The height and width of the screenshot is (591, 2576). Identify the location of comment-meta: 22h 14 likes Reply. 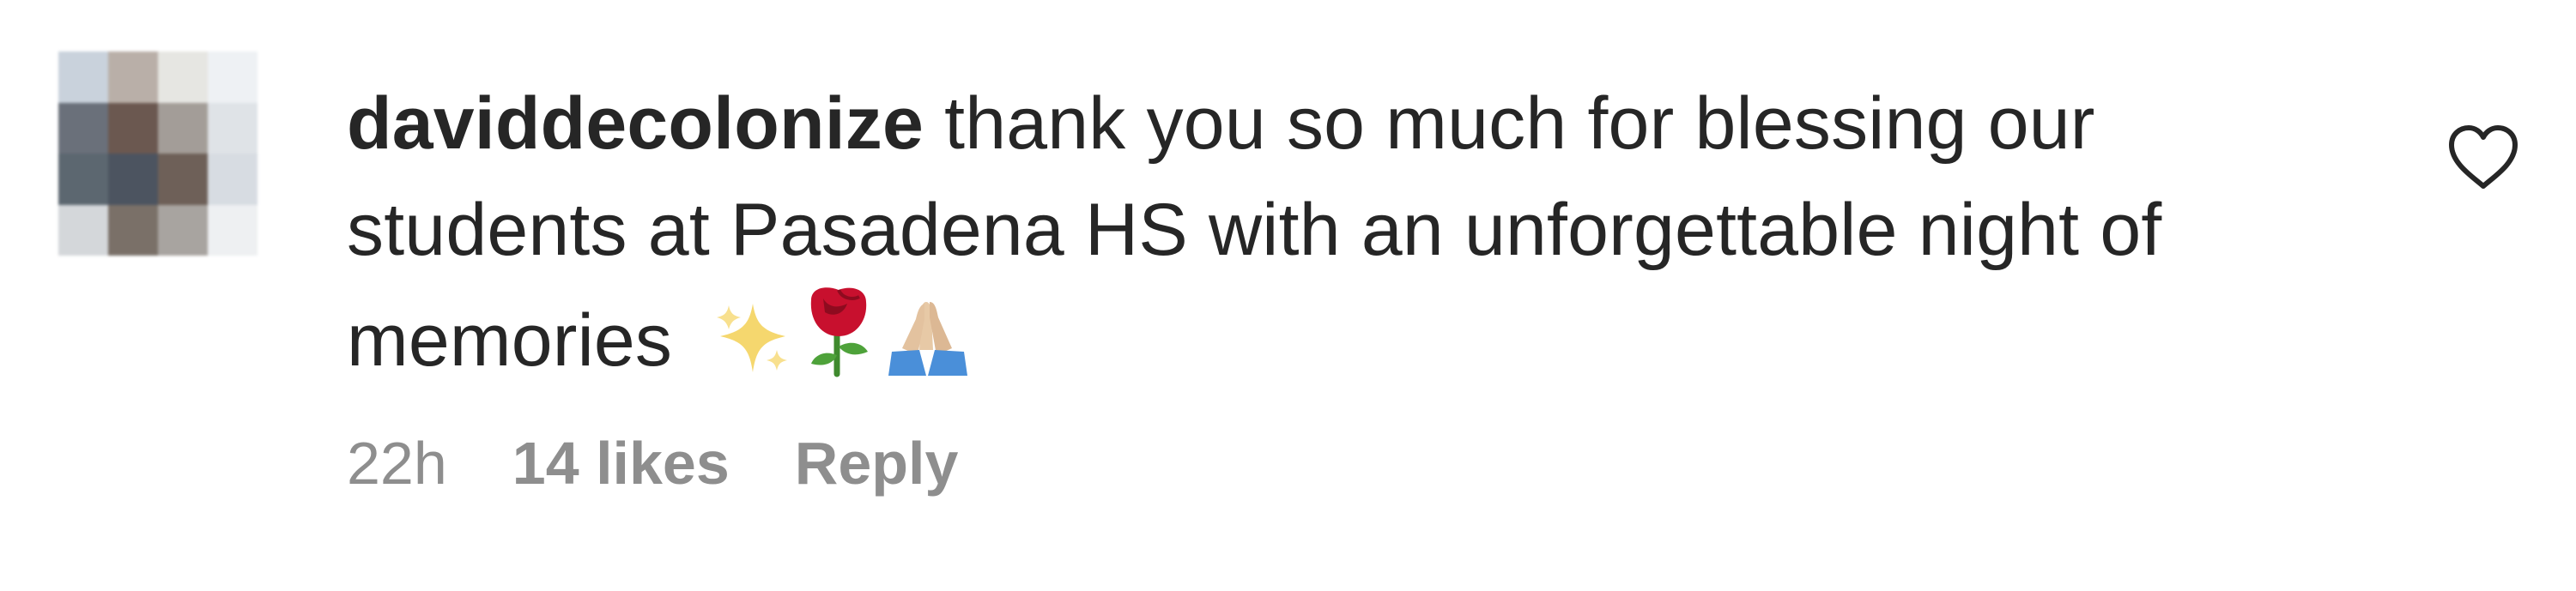
(652, 463).